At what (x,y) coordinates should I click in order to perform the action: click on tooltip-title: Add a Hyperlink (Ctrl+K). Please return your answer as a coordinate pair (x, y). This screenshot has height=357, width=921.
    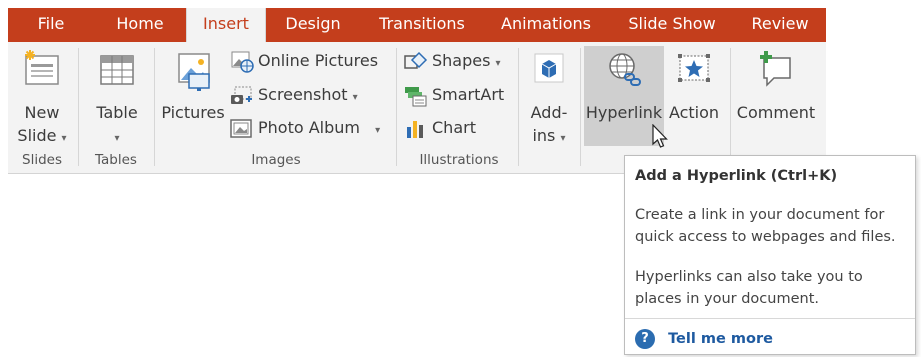
    Looking at the image, I should click on (736, 176).